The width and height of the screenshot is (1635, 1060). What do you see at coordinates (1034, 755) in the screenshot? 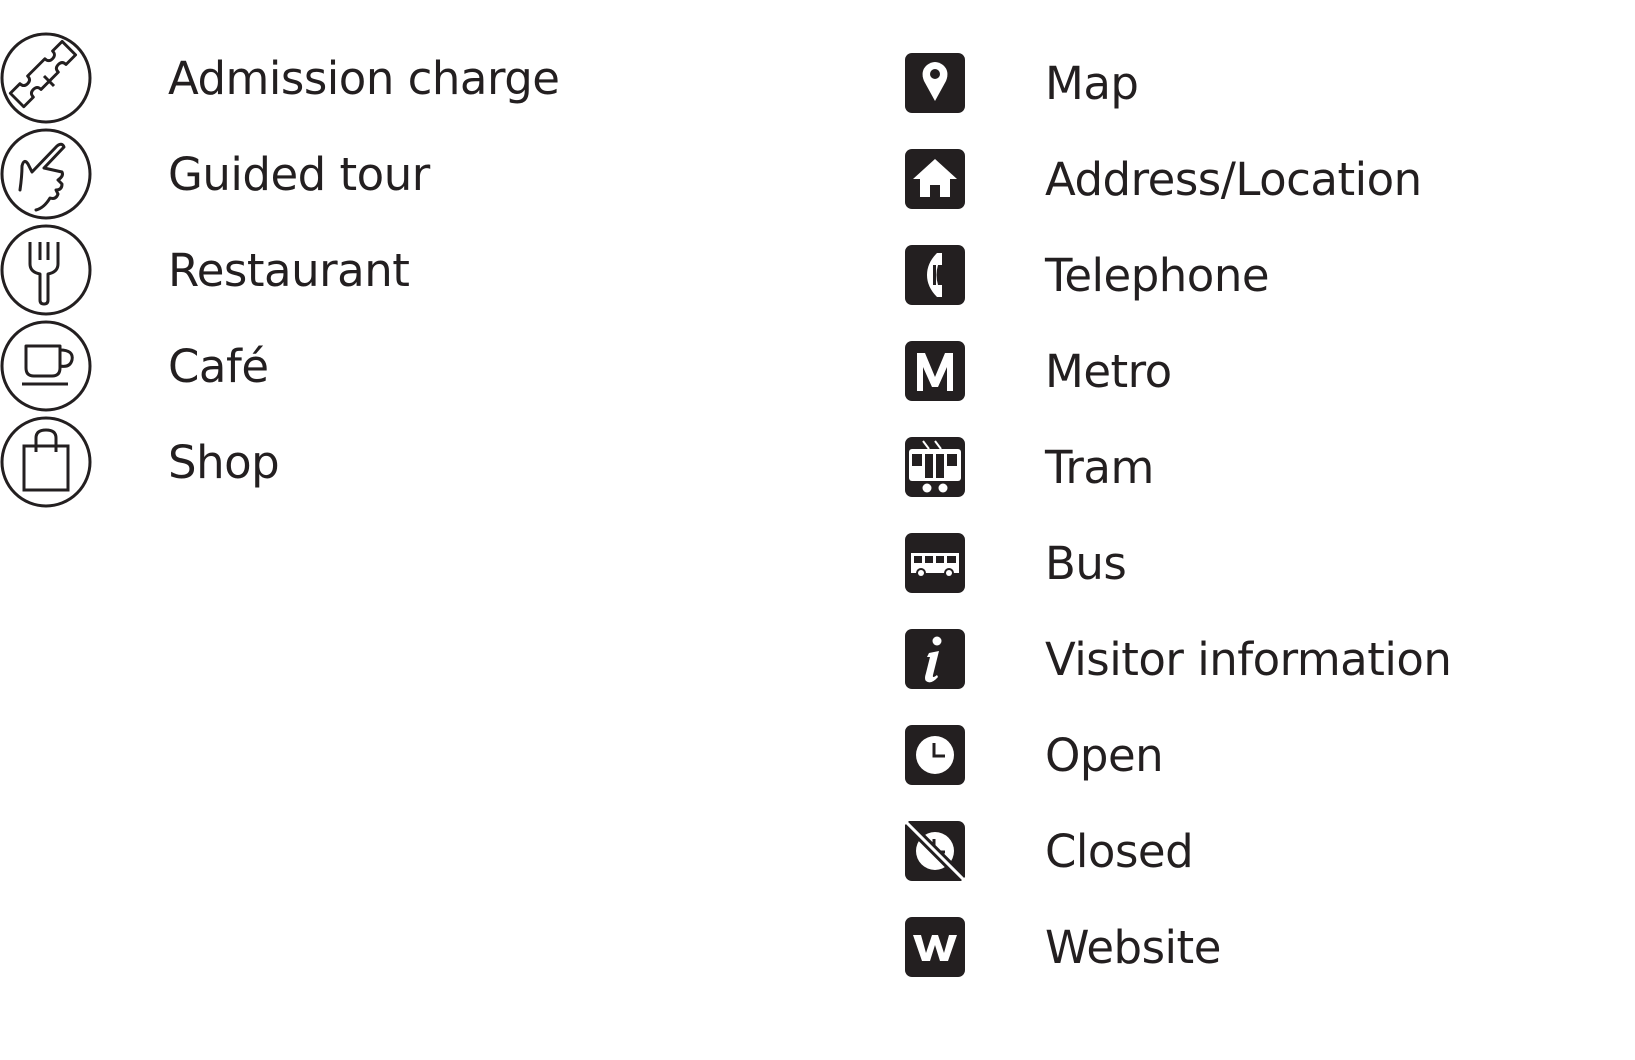
I see `legend-item-open: Open` at bounding box center [1034, 755].